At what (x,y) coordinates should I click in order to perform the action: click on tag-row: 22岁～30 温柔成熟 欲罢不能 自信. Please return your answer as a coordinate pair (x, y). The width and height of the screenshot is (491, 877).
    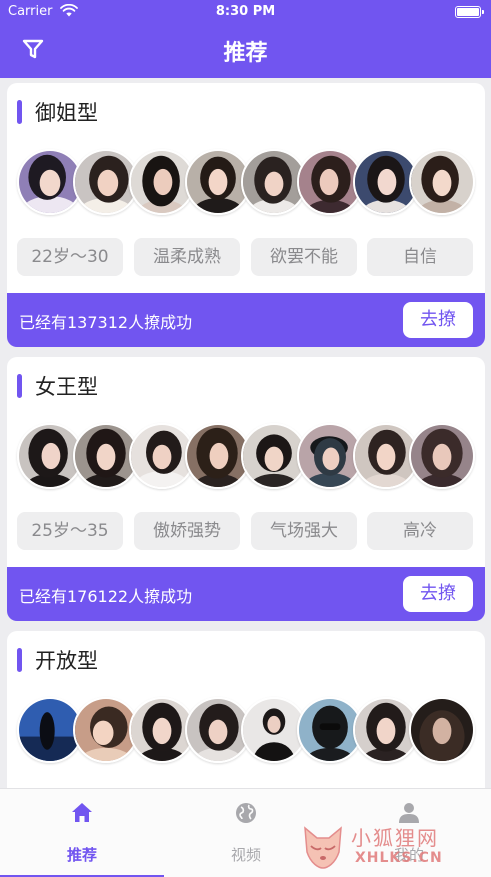
    Looking at the image, I should click on (247, 257).